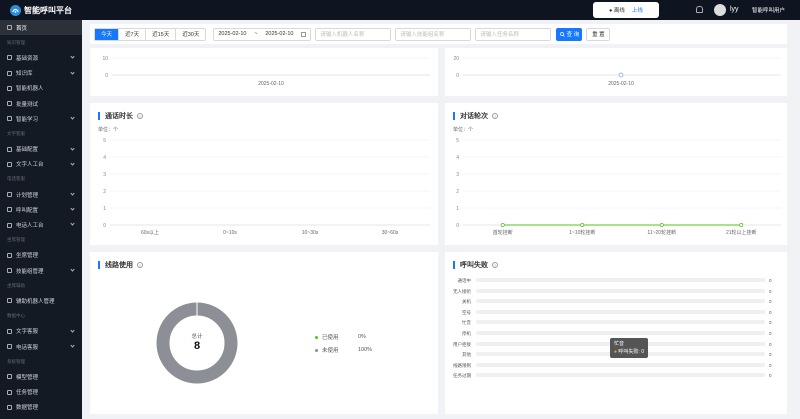  I want to click on sidebar-item: 批量测试, so click(41, 103).